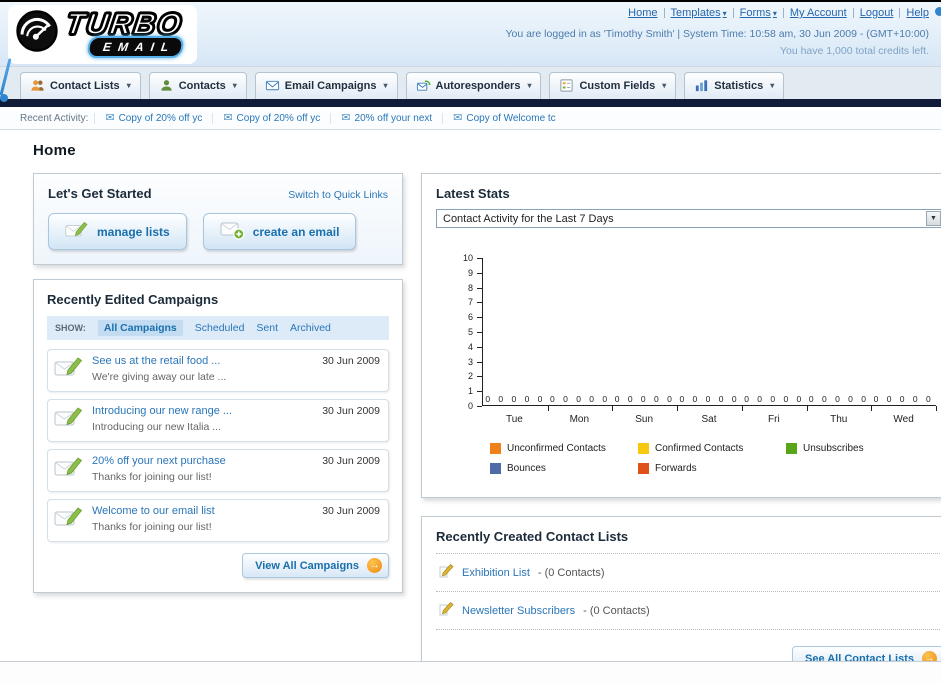 This screenshot has height=683, width=941. Describe the element at coordinates (642, 13) in the screenshot. I see `top-nav-home: Home` at that location.